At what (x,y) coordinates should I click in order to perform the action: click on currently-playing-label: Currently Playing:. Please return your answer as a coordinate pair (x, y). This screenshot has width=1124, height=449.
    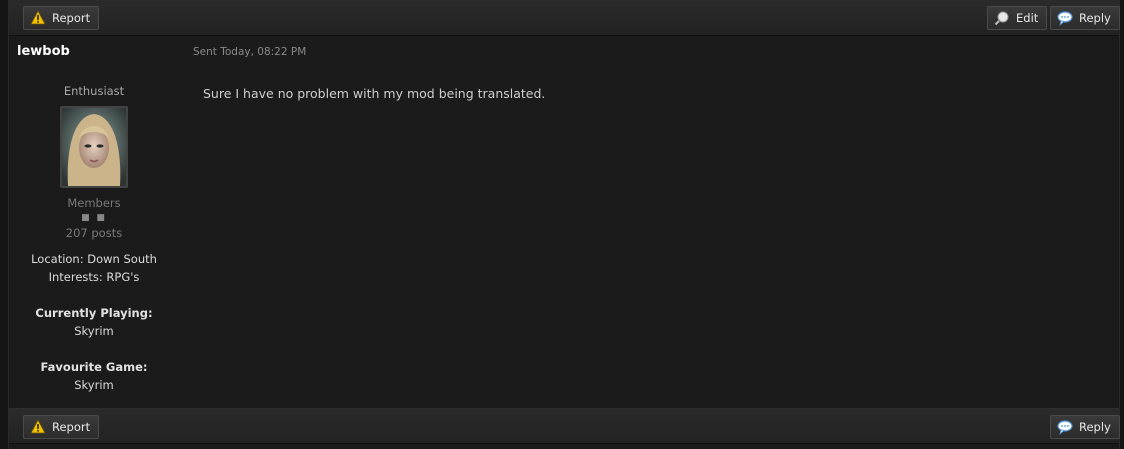
    Looking at the image, I should click on (94, 313).